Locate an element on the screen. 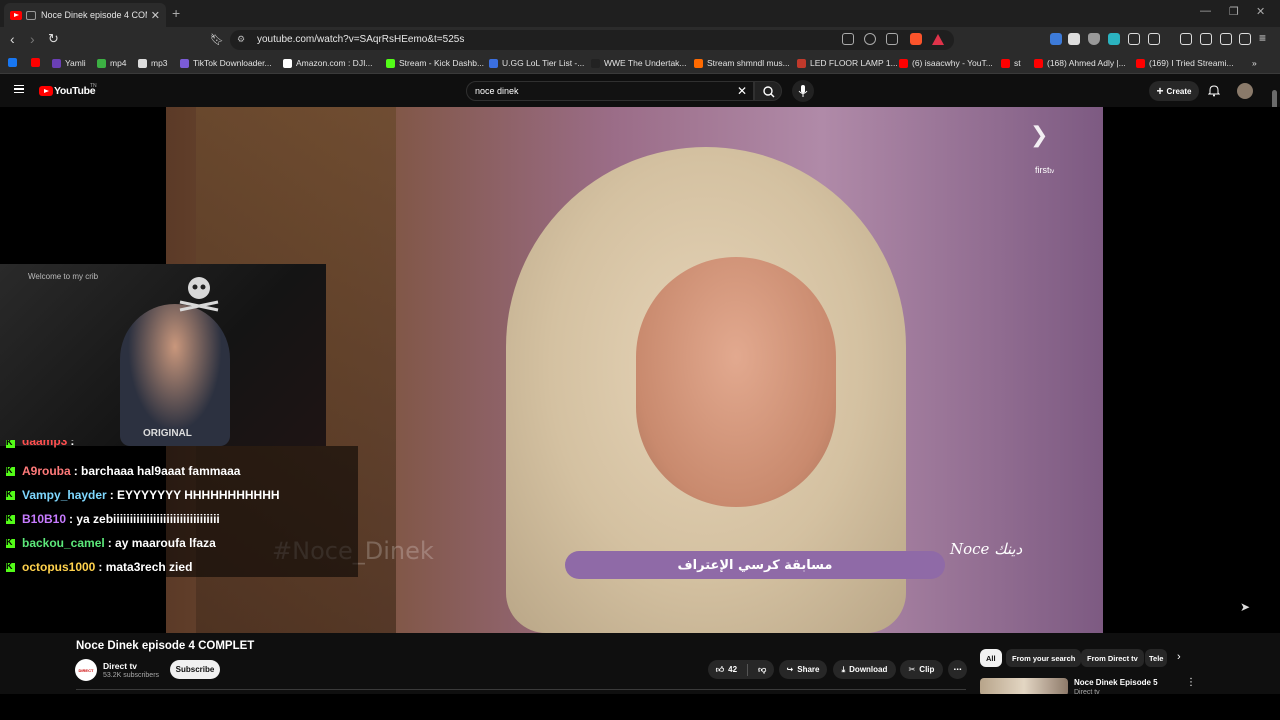 The width and height of the screenshot is (1280, 720). reload-icon: ↻ is located at coordinates (53, 39).